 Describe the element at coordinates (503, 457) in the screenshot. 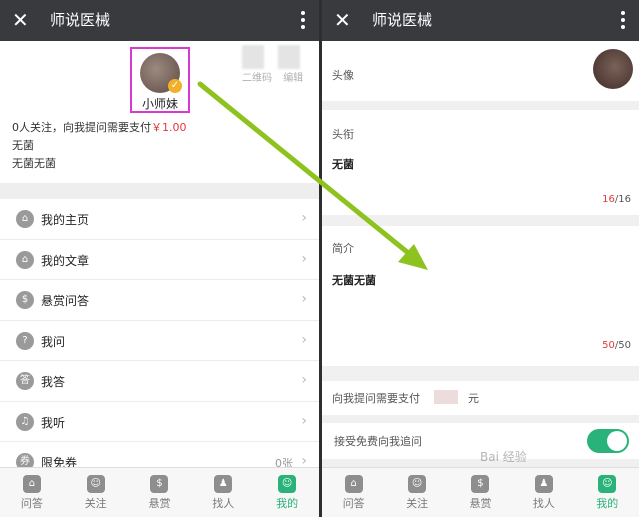

I see `watermark: Bai 经验` at that location.